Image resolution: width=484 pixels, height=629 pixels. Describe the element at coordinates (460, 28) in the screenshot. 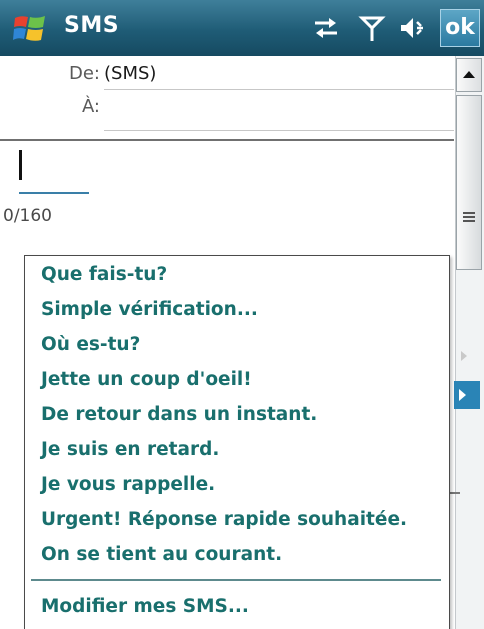

I see `ok-button: ok` at that location.